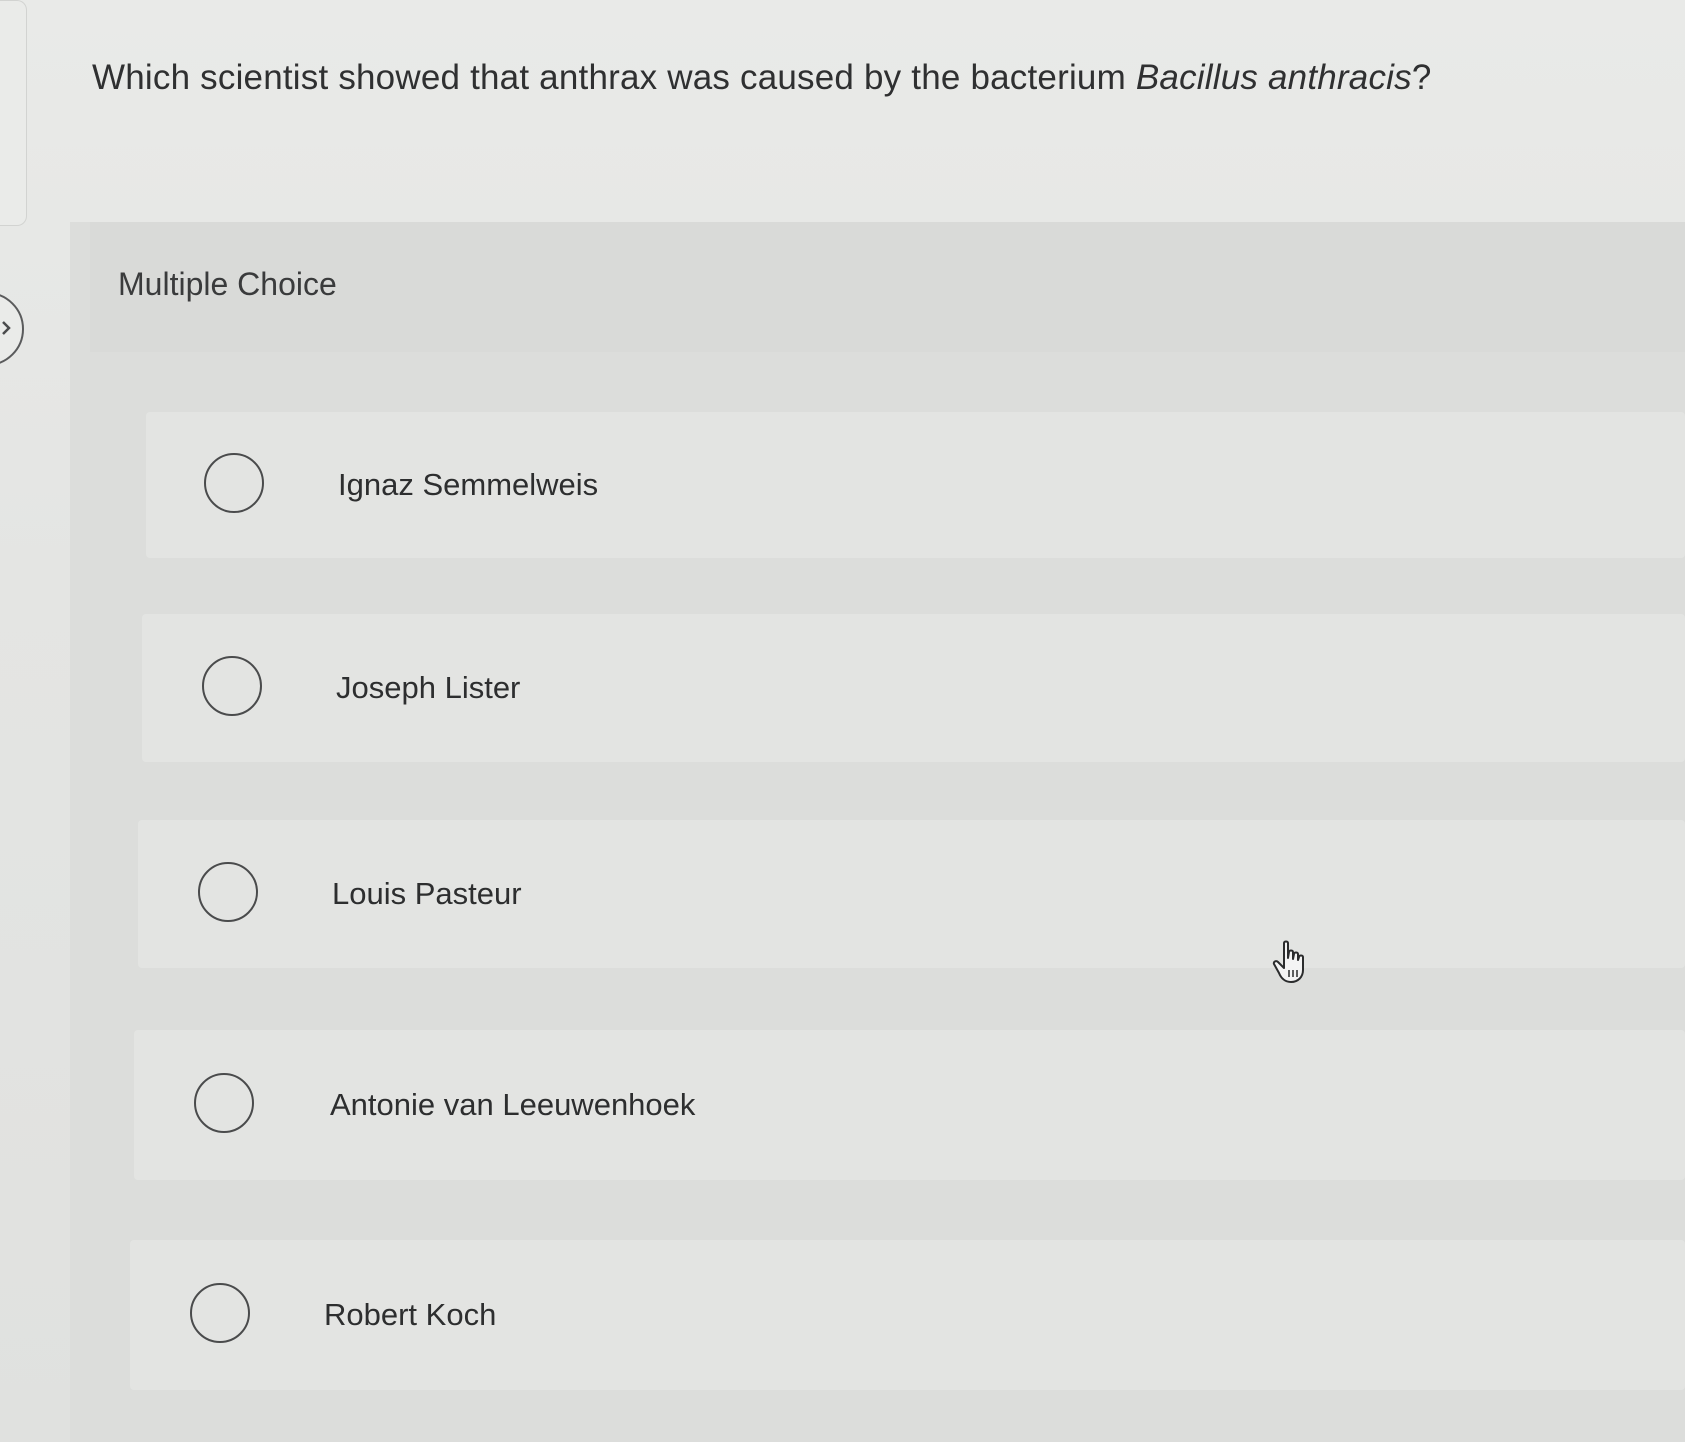 Image resolution: width=1685 pixels, height=1442 pixels. What do you see at coordinates (915, 485) in the screenshot?
I see `answer-option-1: Ignaz Semmelweis` at bounding box center [915, 485].